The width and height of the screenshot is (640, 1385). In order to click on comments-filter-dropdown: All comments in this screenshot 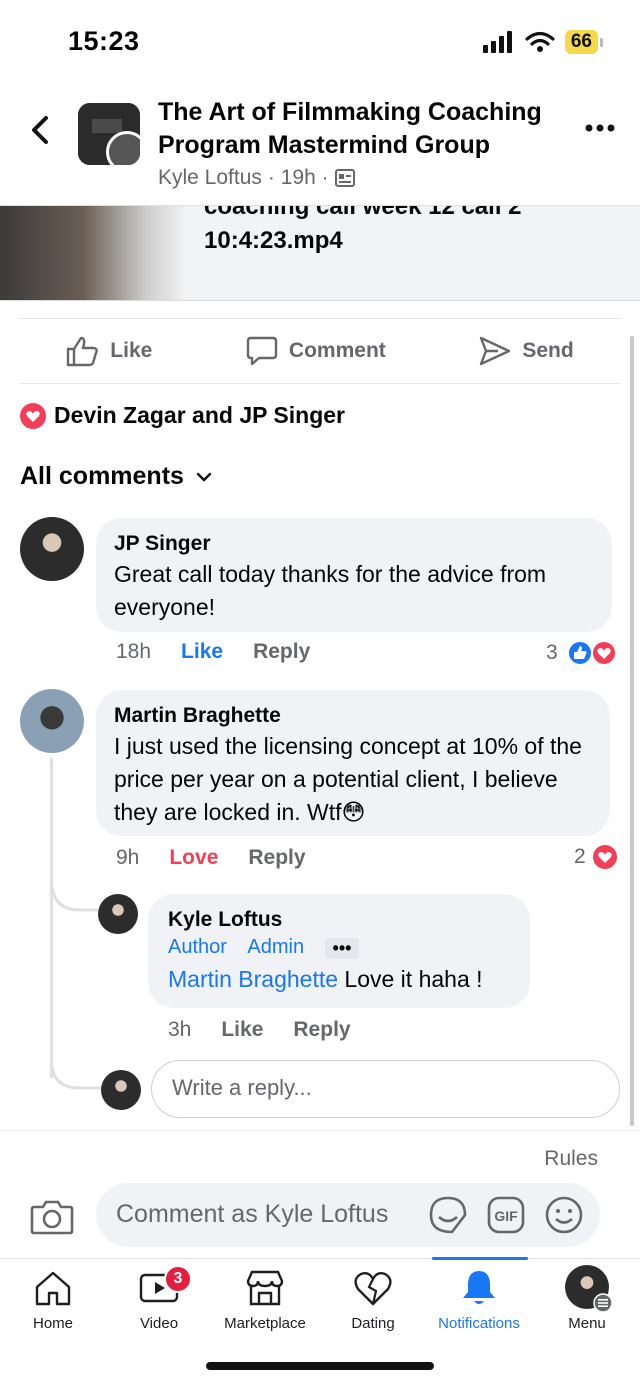, I will do `click(116, 476)`.